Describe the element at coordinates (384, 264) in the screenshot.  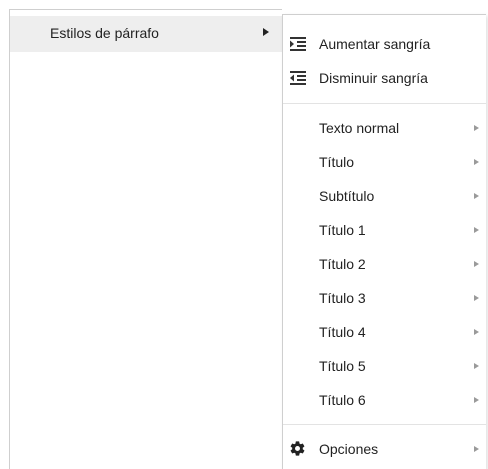
I see `menu-item-heading-2: Título 2` at that location.